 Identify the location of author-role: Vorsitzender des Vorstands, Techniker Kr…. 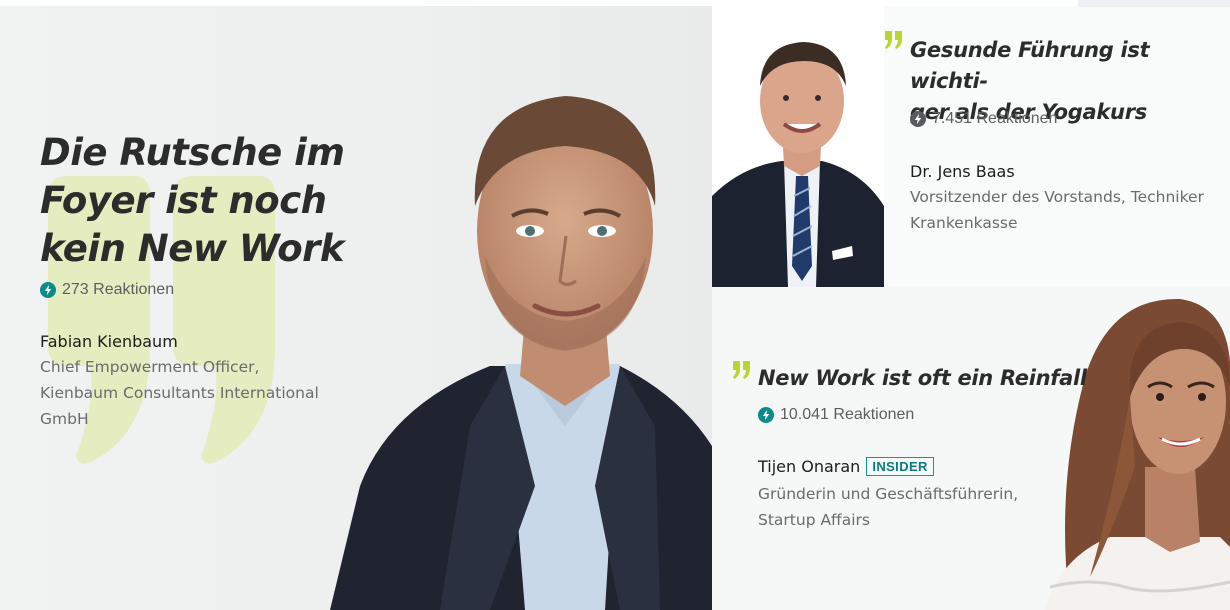
(1067, 210).